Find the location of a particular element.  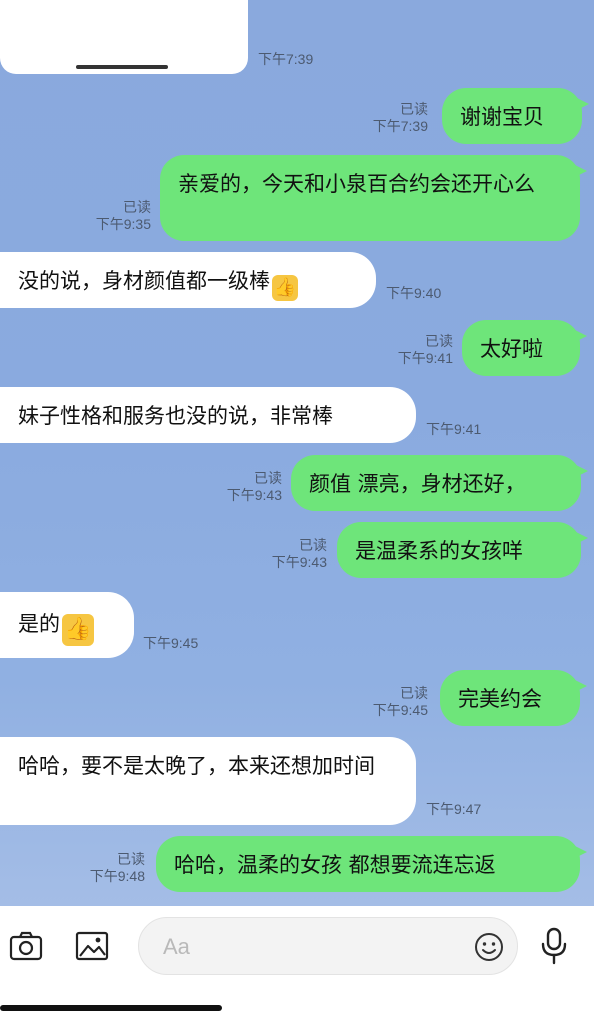

incoming-message: 哈哈，要不是太晚了，本来还想加时间 is located at coordinates (208, 781).